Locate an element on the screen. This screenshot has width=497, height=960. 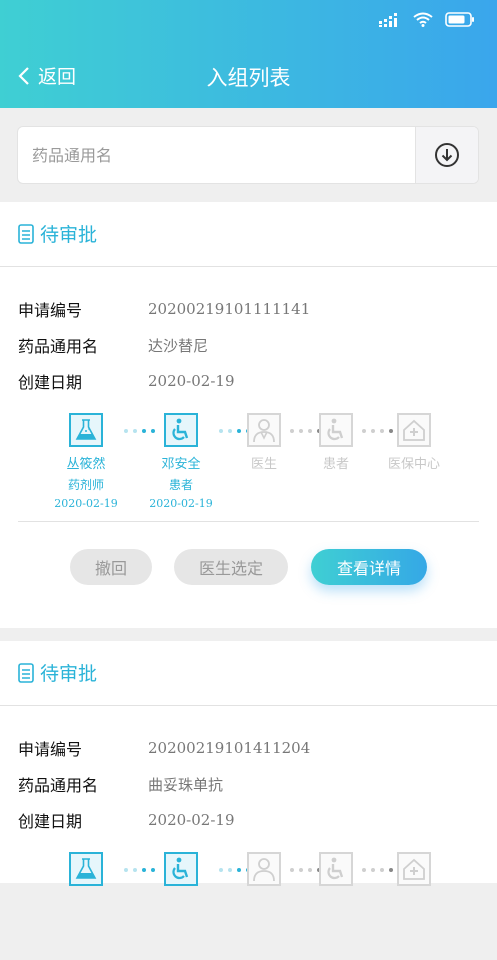
battery-icon is located at coordinates (459, 19).